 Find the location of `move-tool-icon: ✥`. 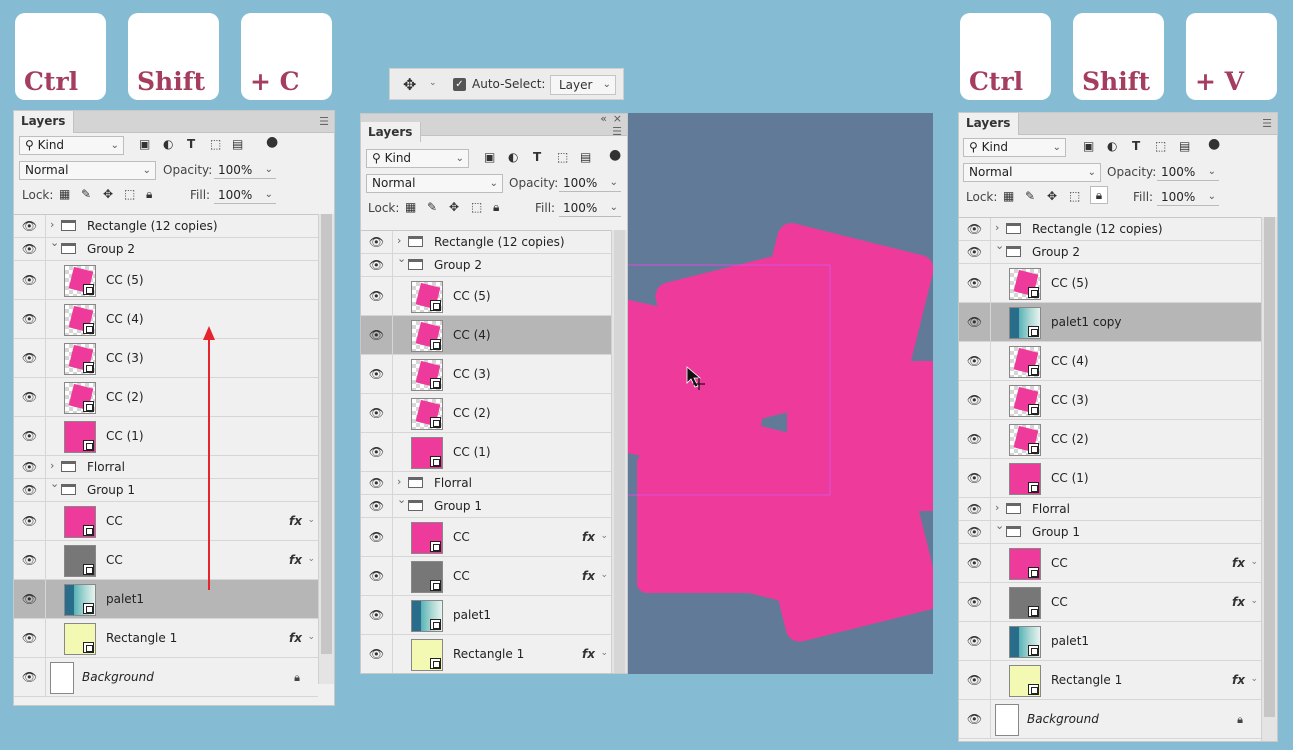

move-tool-icon: ✥ is located at coordinates (409, 84).